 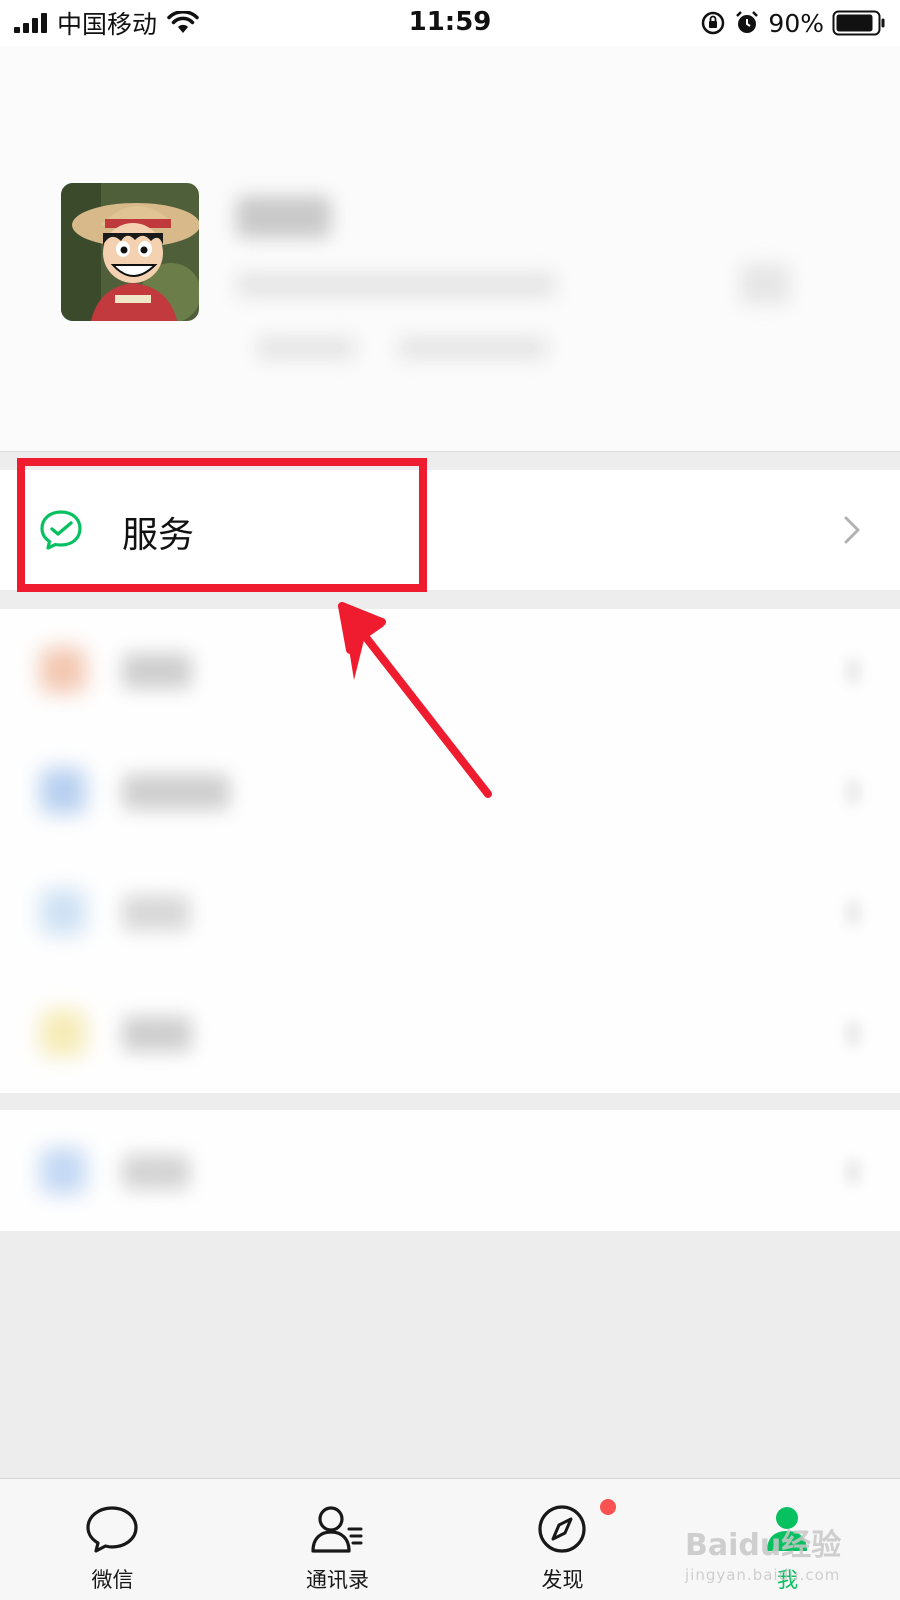 I want to click on wifi-icon, so click(x=183, y=22).